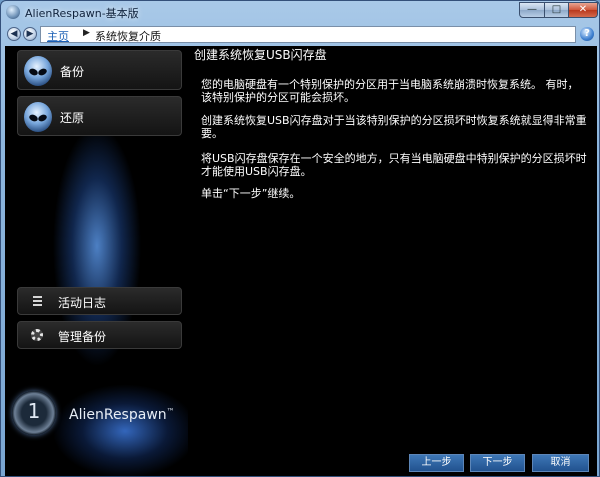  I want to click on sidebar-item-restore: 还原, so click(99, 116).